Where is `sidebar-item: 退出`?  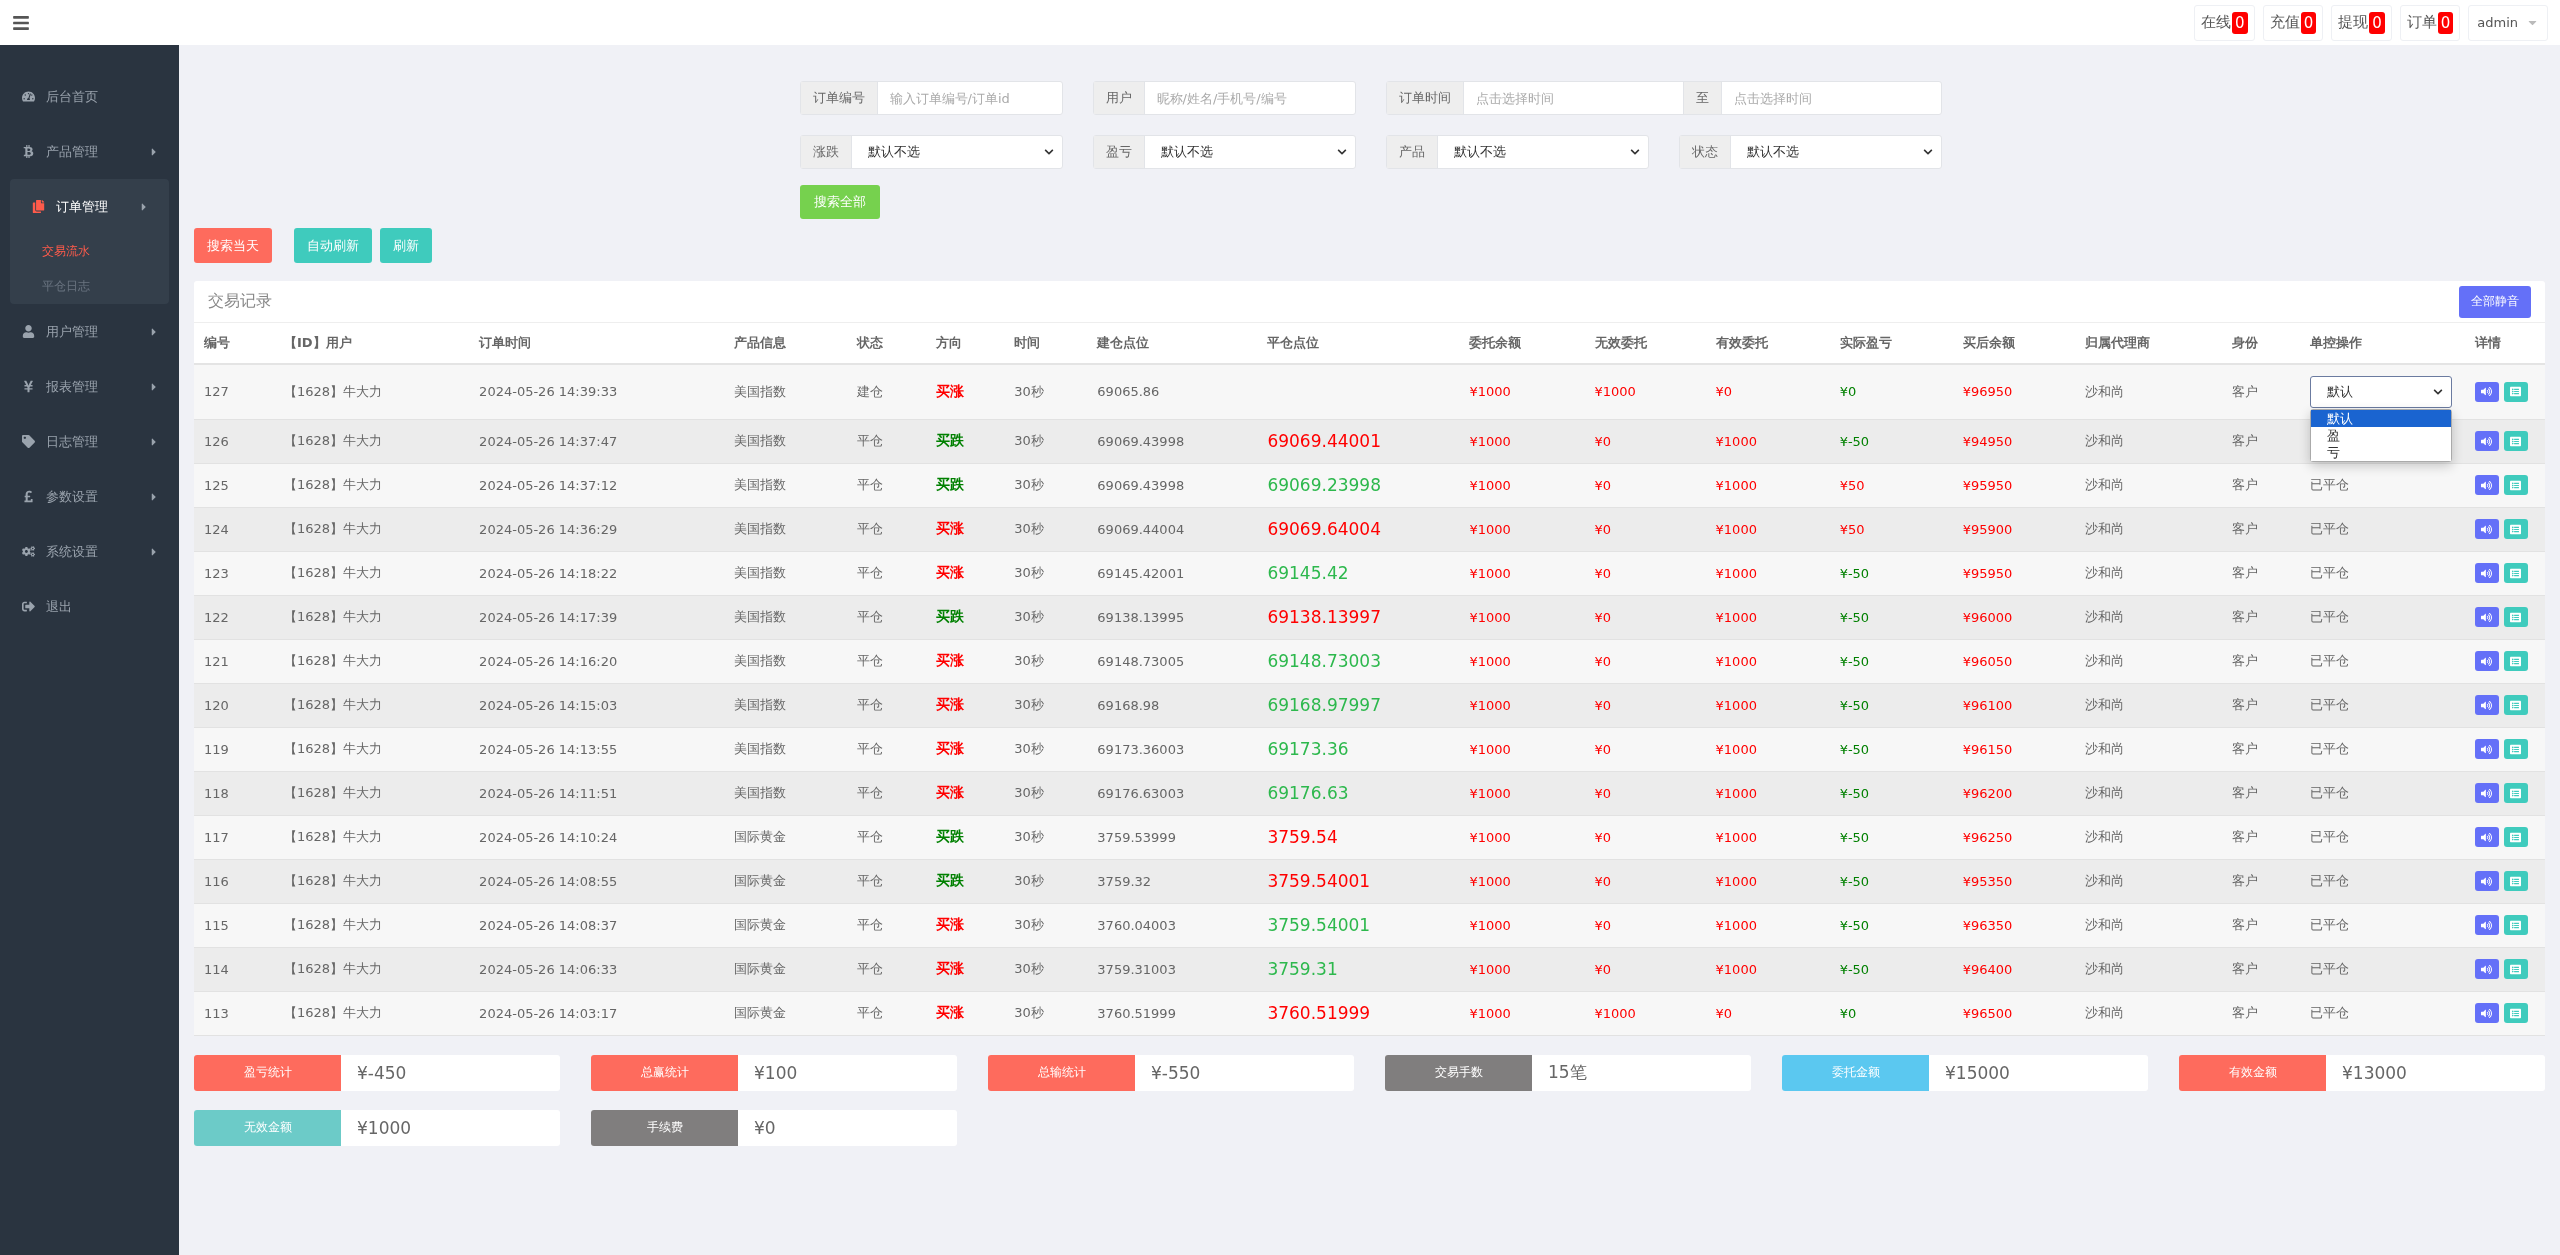
sidebar-item: 退出 is located at coordinates (89, 606).